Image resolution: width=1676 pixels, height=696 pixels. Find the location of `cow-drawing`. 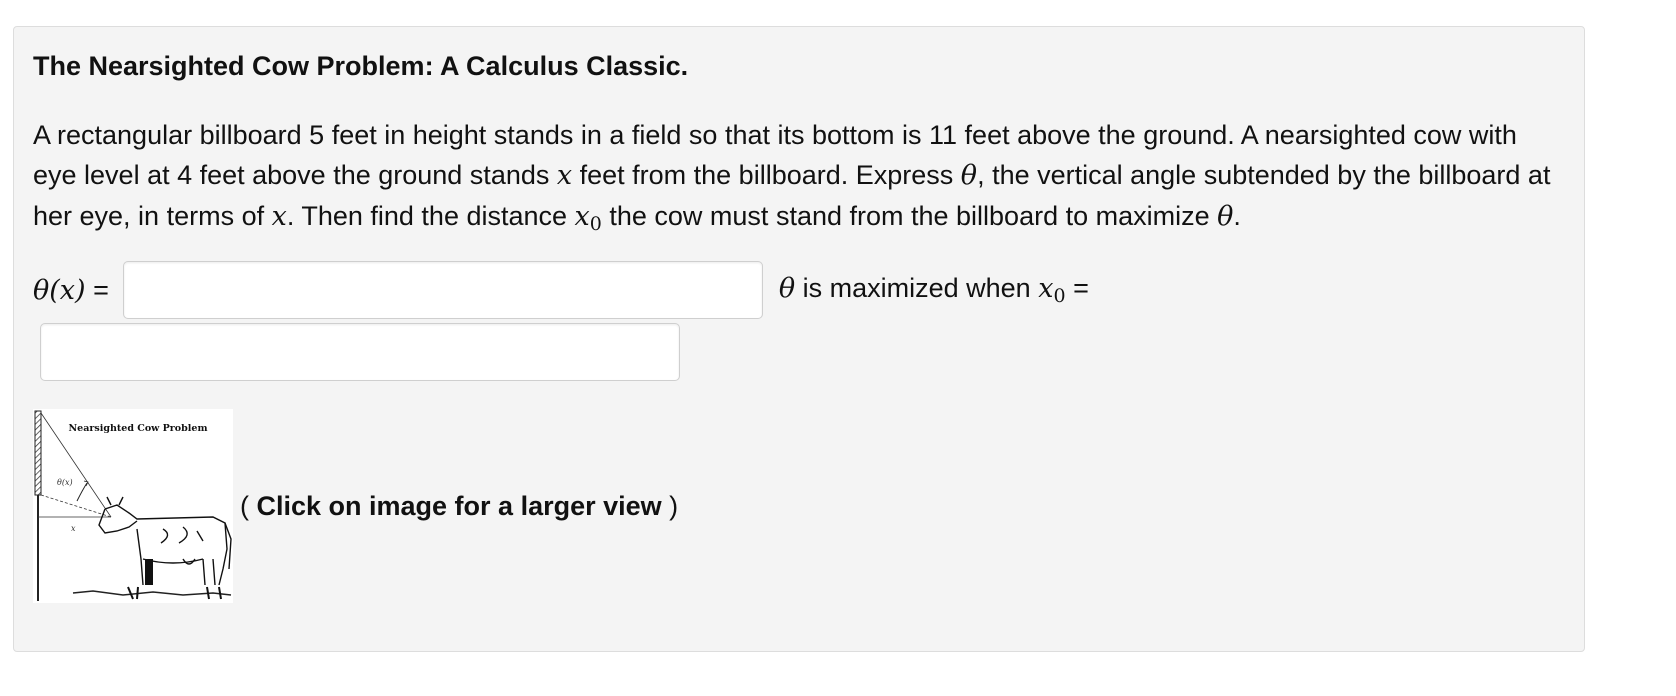

cow-drawing is located at coordinates (165, 541).